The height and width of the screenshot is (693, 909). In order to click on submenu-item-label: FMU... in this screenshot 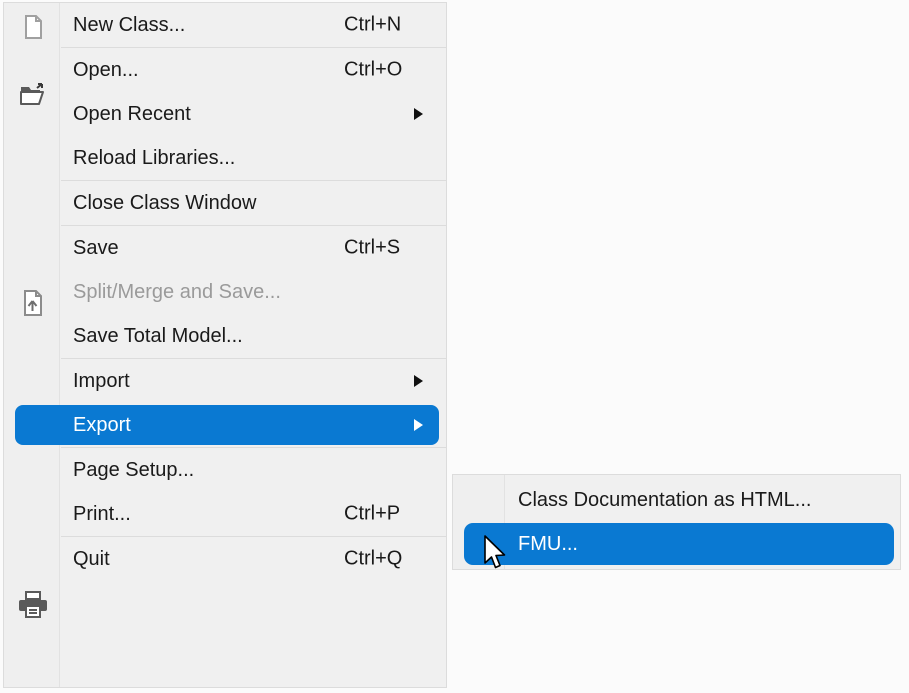, I will do `click(548, 543)`.